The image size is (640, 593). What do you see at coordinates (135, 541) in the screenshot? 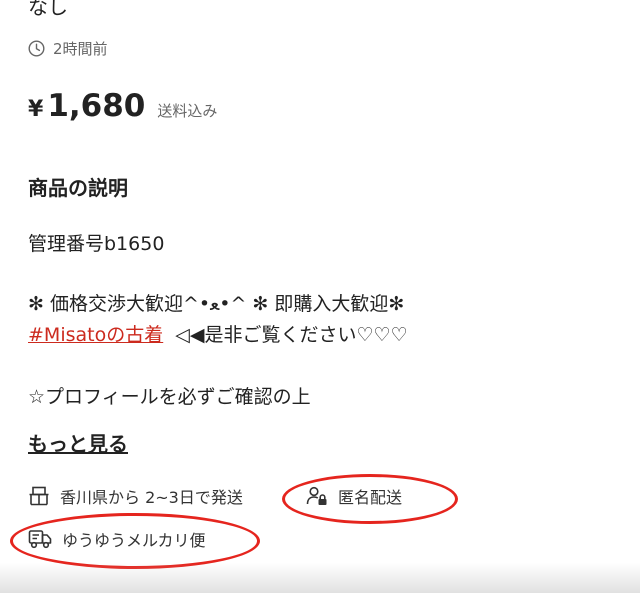
I see `highlight-annotation-method` at bounding box center [135, 541].